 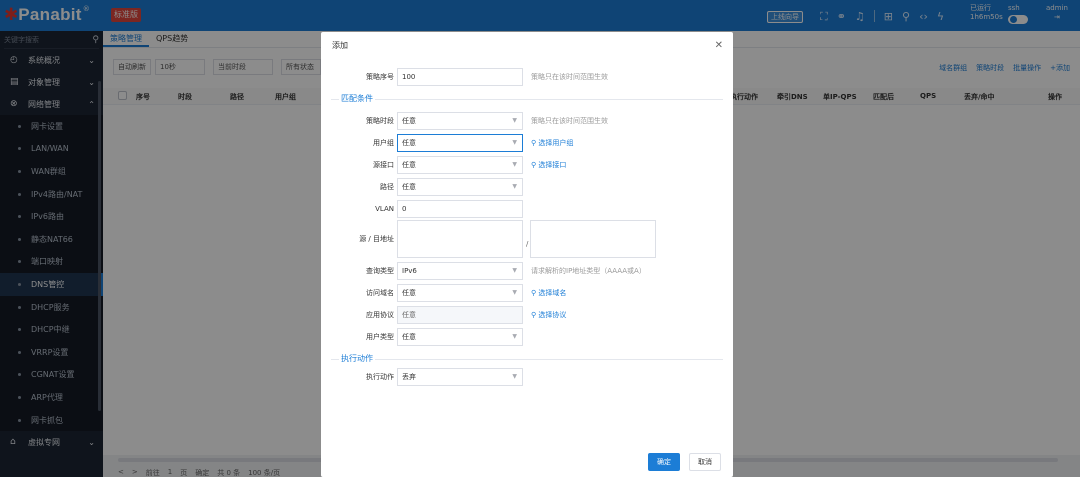 I want to click on select-domain-link: ⚲ 选择域名, so click(x=548, y=293).